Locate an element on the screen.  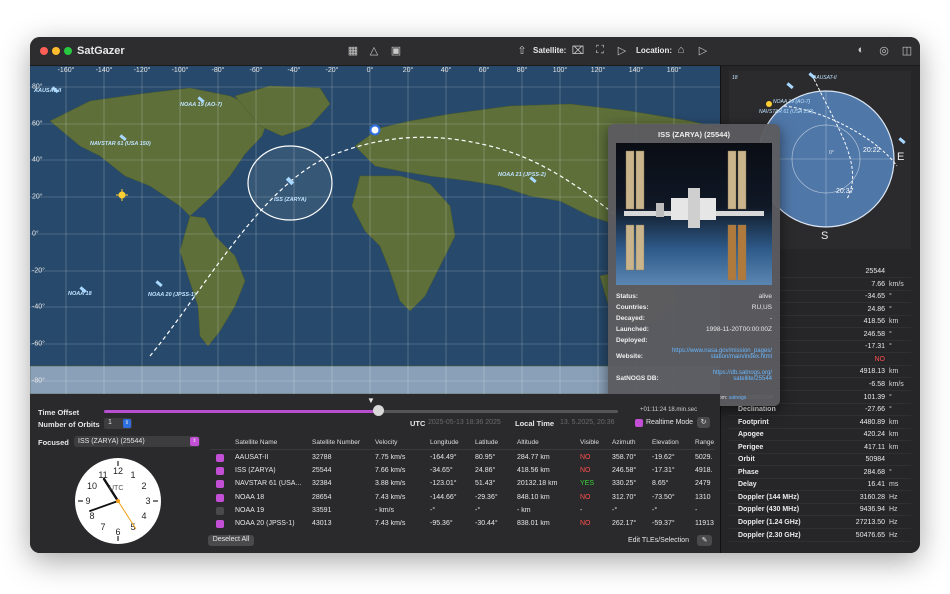
cell-vis: - is located at coordinates (581, 510).